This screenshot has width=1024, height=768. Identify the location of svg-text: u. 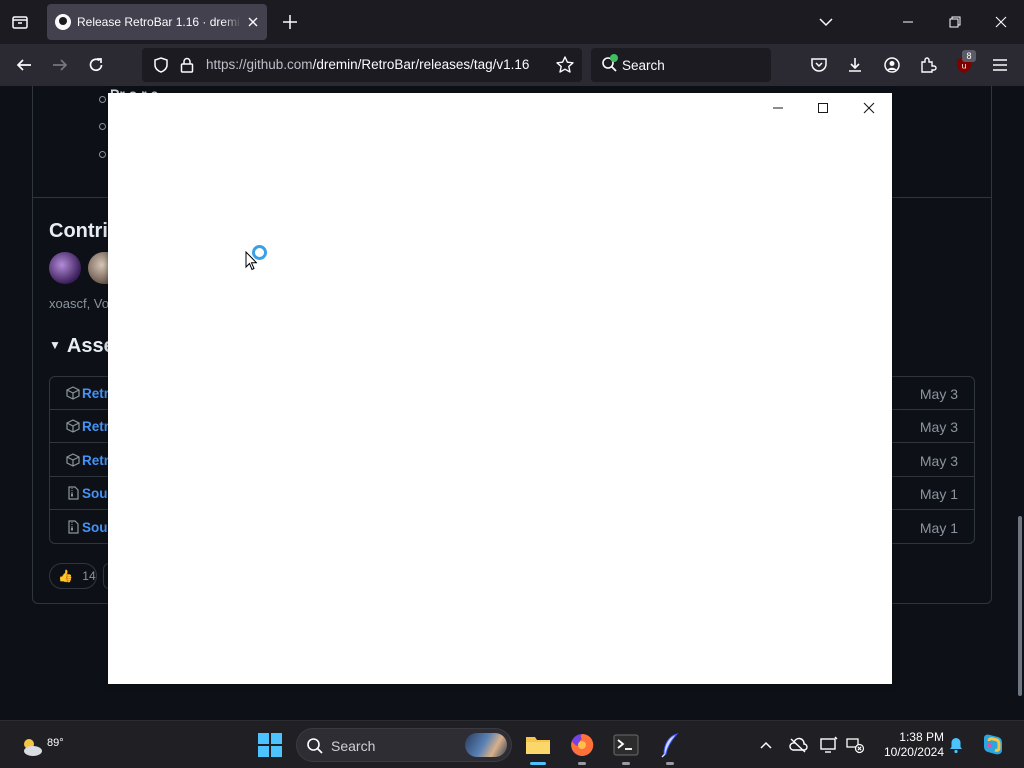
(963, 66).